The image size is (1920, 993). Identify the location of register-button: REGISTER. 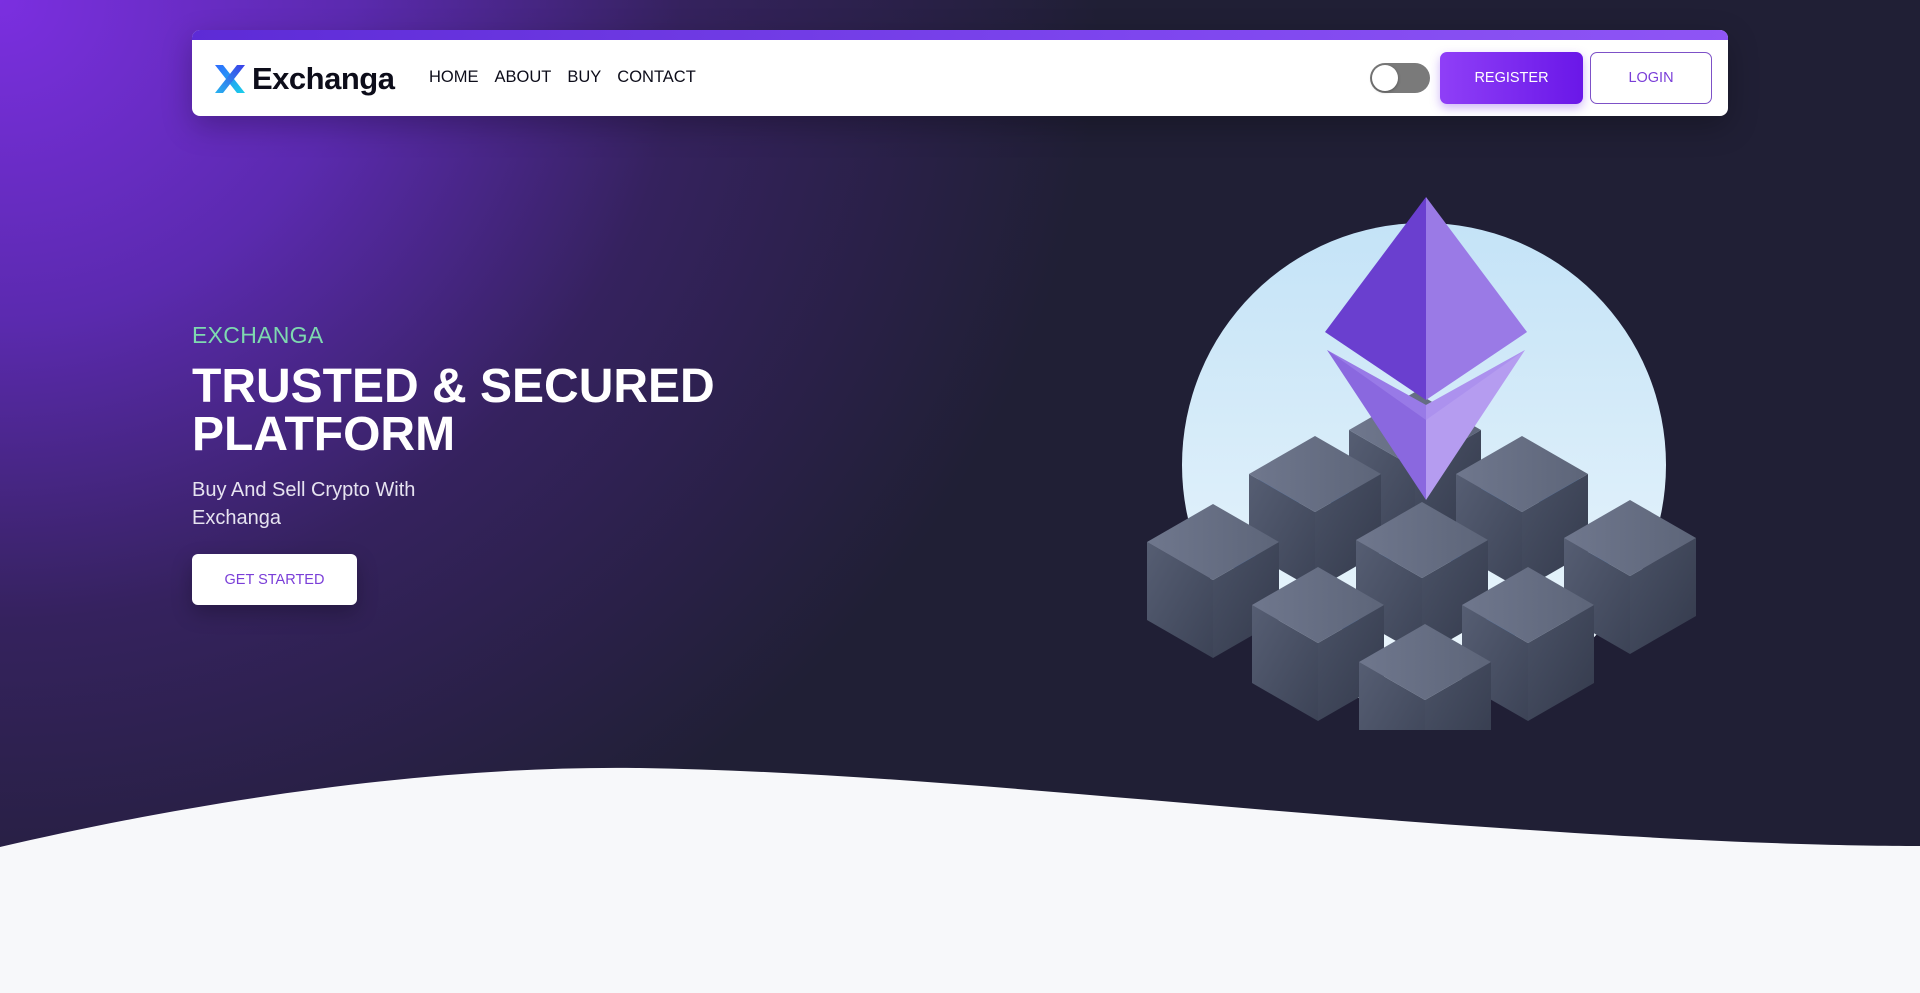
(1511, 78).